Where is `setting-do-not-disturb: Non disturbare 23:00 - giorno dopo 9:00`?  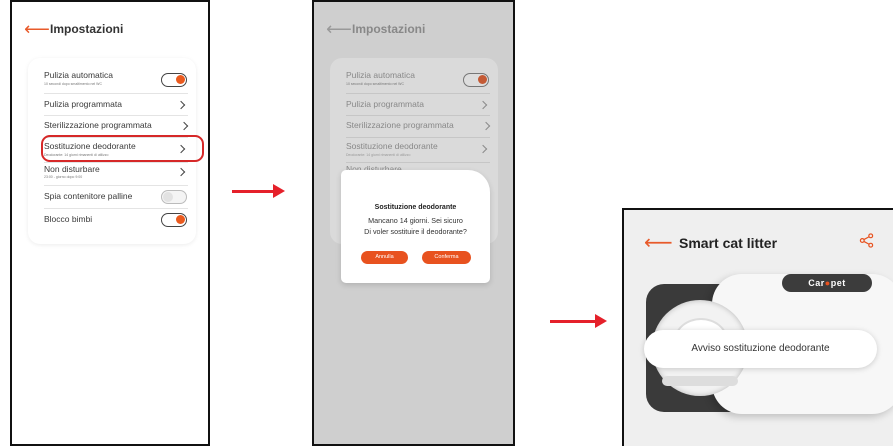 setting-do-not-disturb: Non disturbare 23:00 - giorno dopo 9:00 is located at coordinates (112, 174).